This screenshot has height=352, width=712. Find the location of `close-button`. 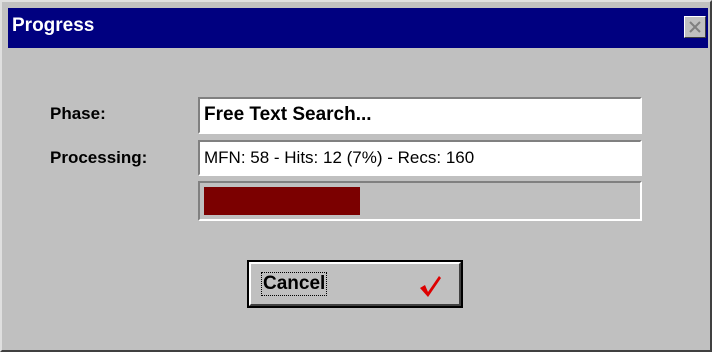

close-button is located at coordinates (695, 27).